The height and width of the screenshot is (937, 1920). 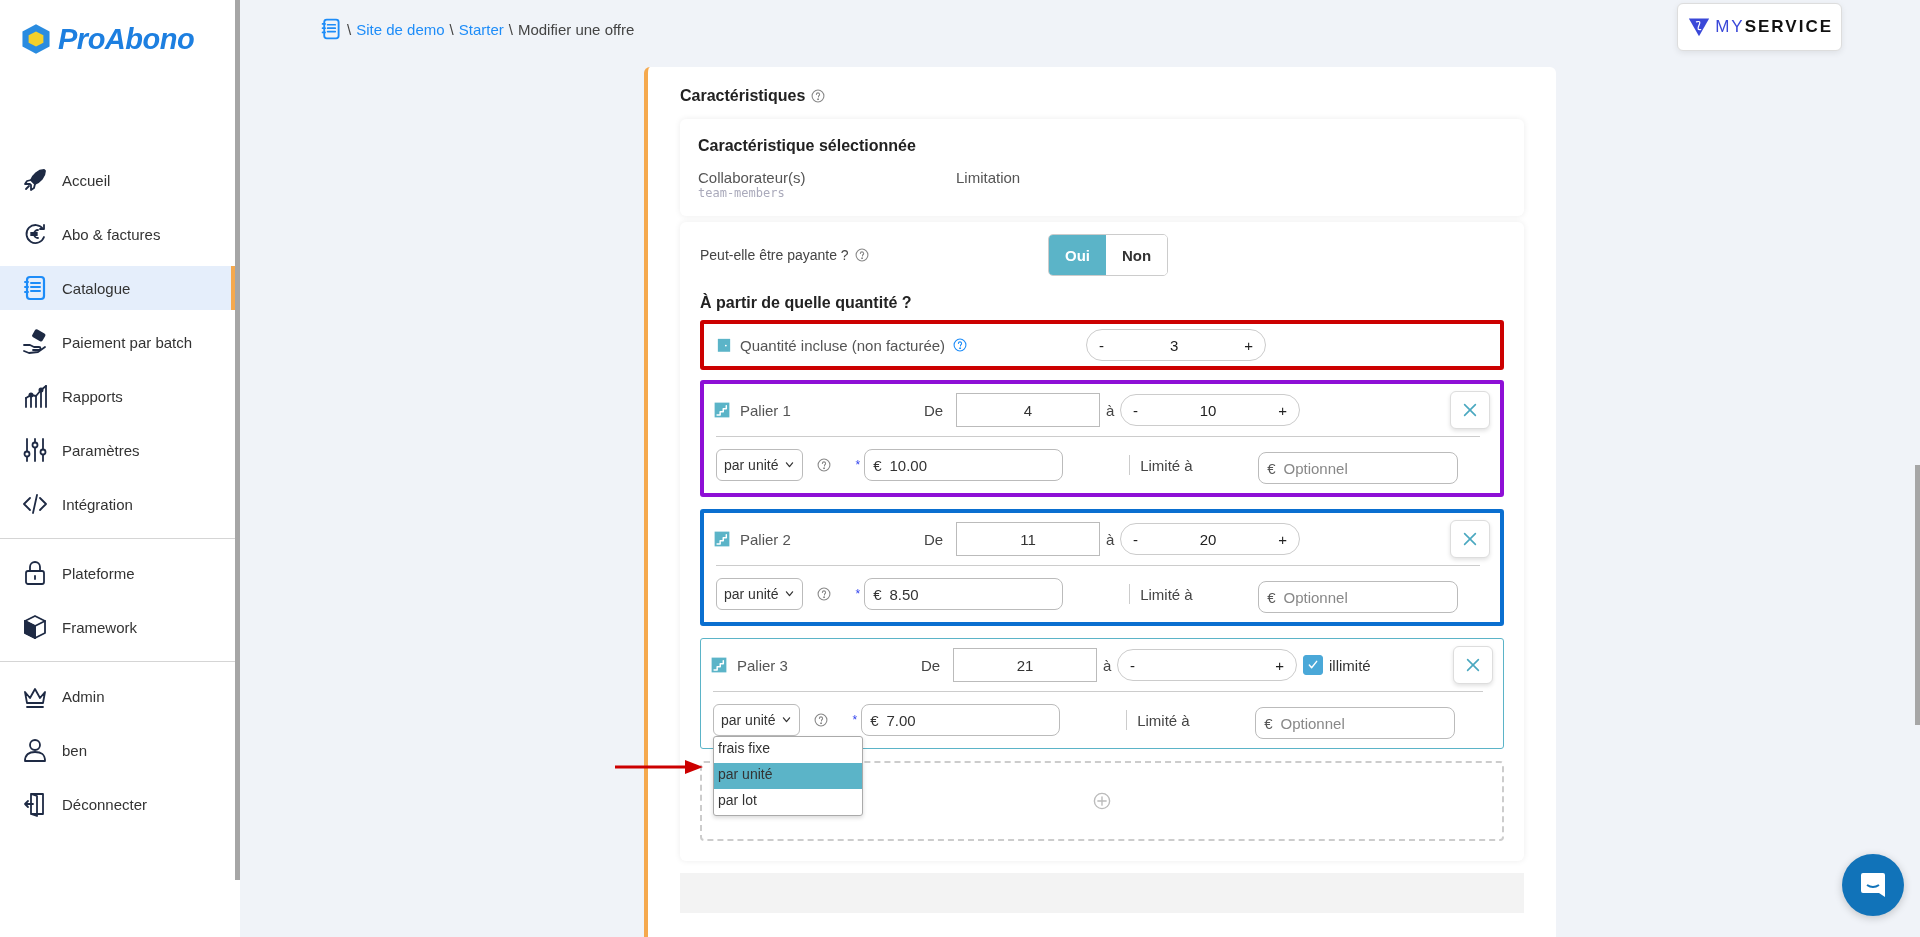 I want to click on price-field: € 10.00, so click(x=964, y=465).